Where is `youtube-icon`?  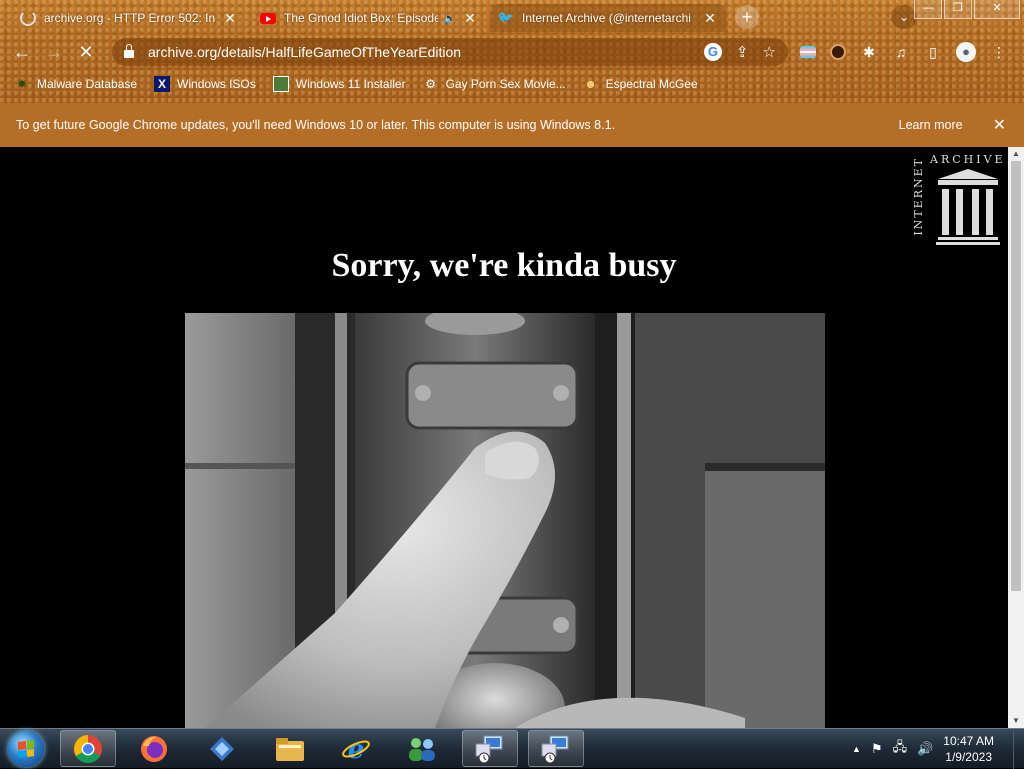
youtube-icon is located at coordinates (268, 18).